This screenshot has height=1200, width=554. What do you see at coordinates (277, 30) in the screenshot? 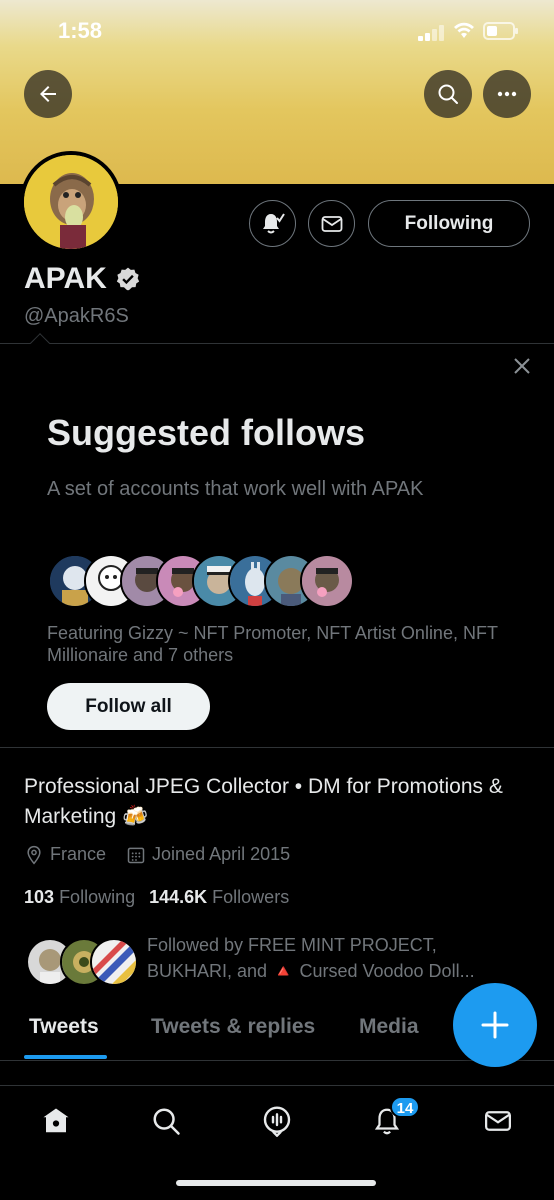
I see `status-bar: 1:58` at bounding box center [277, 30].